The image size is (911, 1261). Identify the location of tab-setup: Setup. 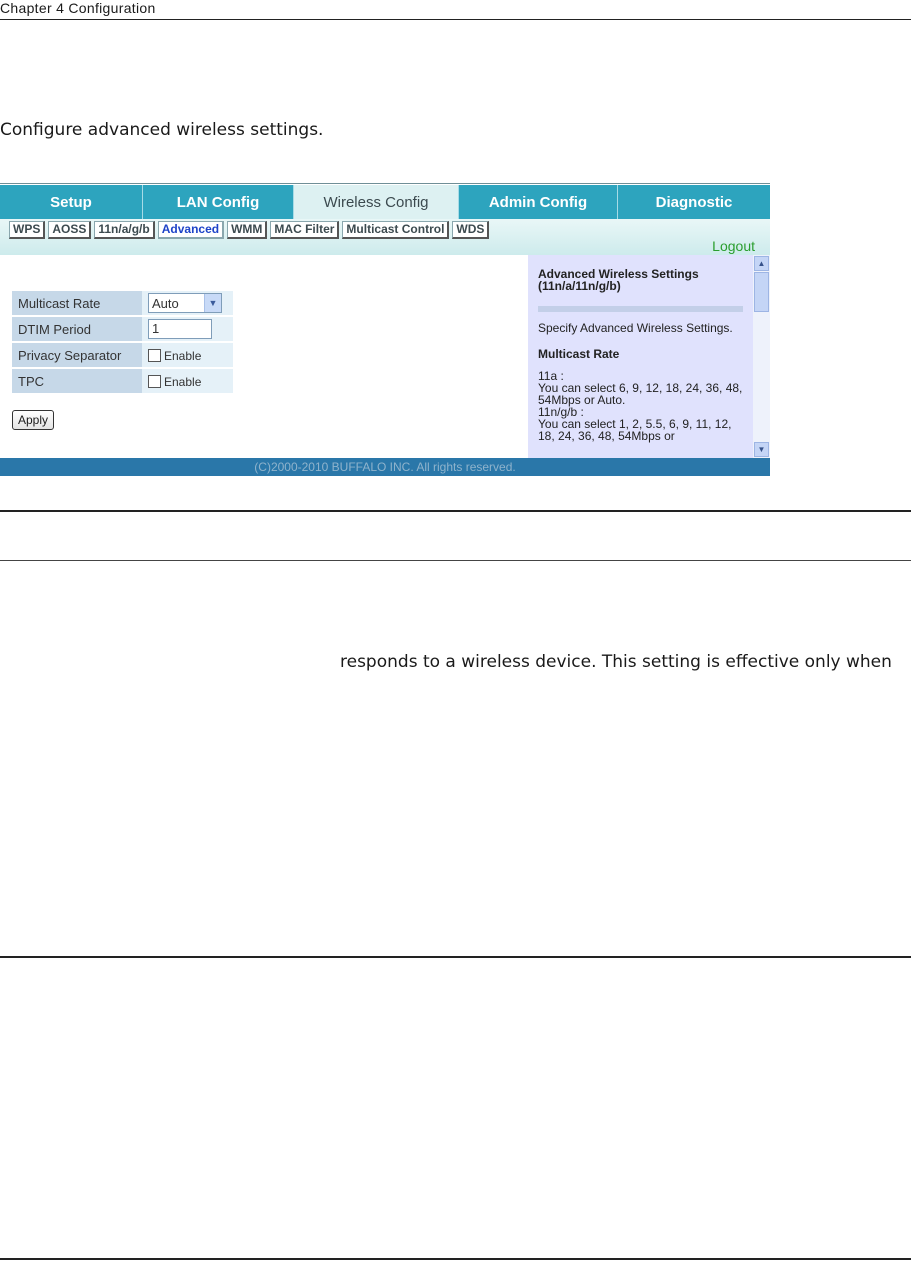
(71, 202).